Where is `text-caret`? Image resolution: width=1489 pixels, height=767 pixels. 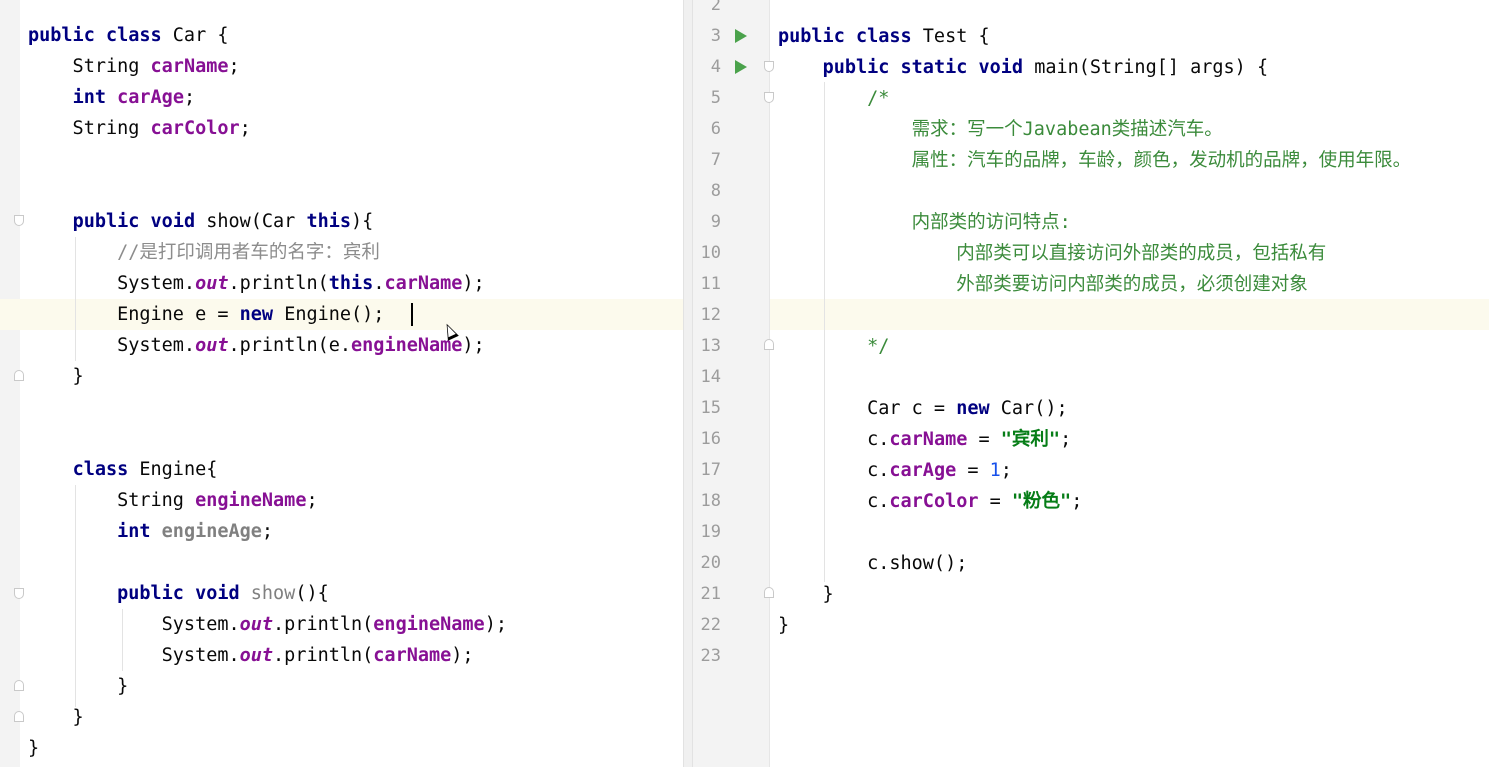 text-caret is located at coordinates (412, 314).